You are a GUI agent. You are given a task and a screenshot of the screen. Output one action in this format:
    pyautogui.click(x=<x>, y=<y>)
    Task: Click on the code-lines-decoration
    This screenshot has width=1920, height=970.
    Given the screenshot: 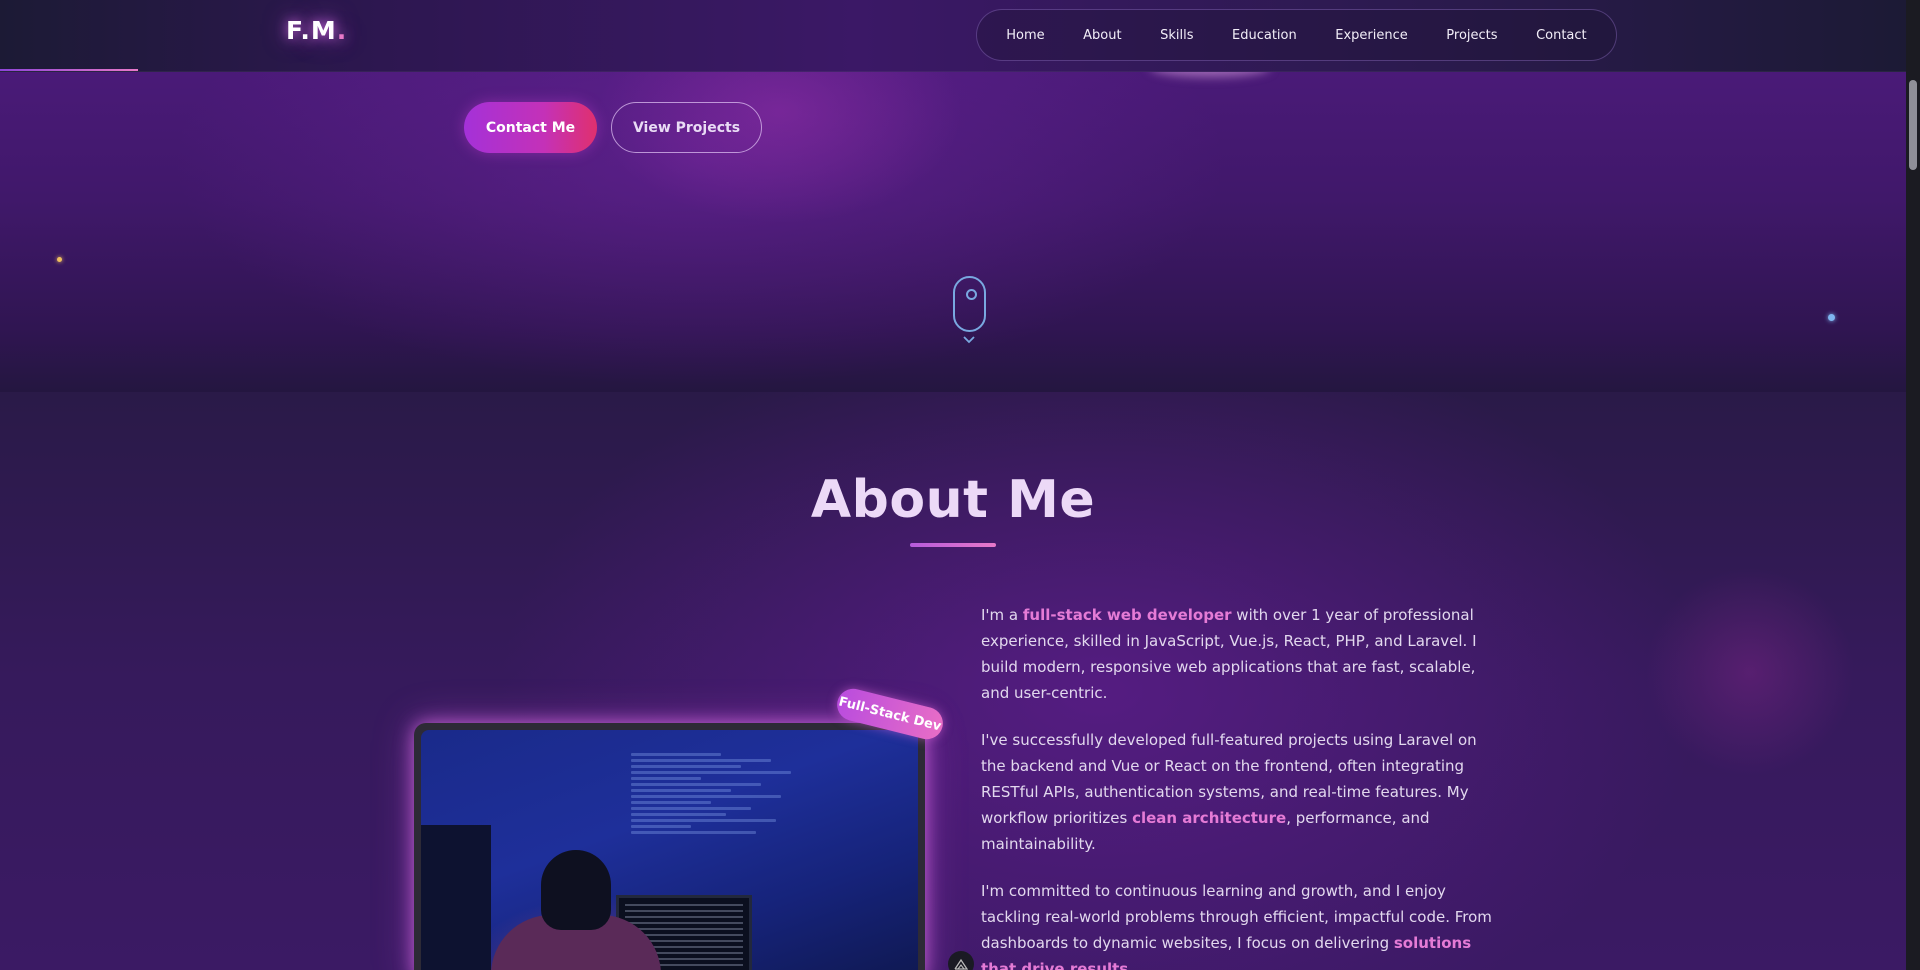 What is the action you would take?
    pyautogui.click(x=711, y=793)
    